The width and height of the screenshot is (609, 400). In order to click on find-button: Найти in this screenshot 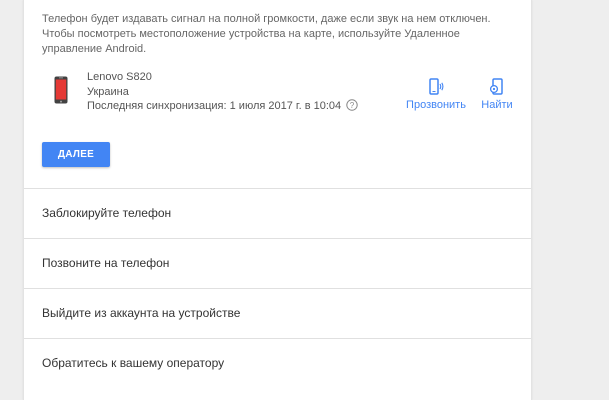, I will do `click(497, 94)`.